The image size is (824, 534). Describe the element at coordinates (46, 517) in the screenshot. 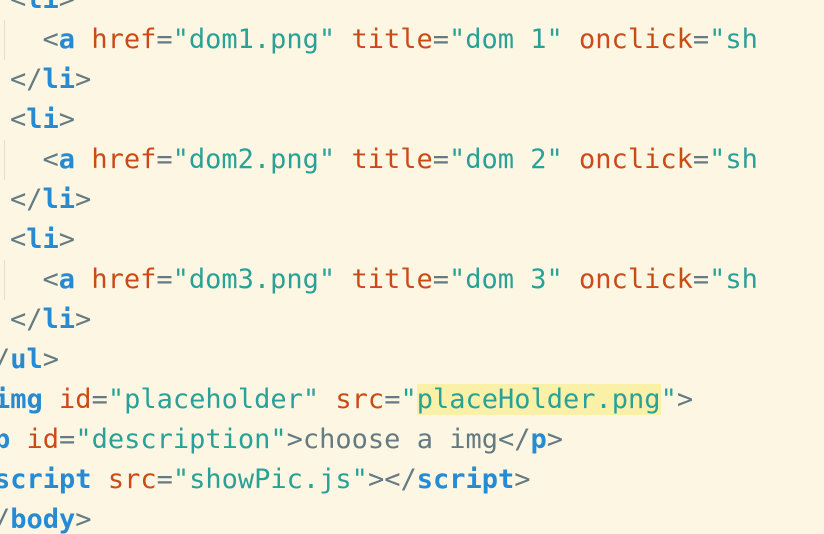

I see `line-body-close: /body>` at that location.